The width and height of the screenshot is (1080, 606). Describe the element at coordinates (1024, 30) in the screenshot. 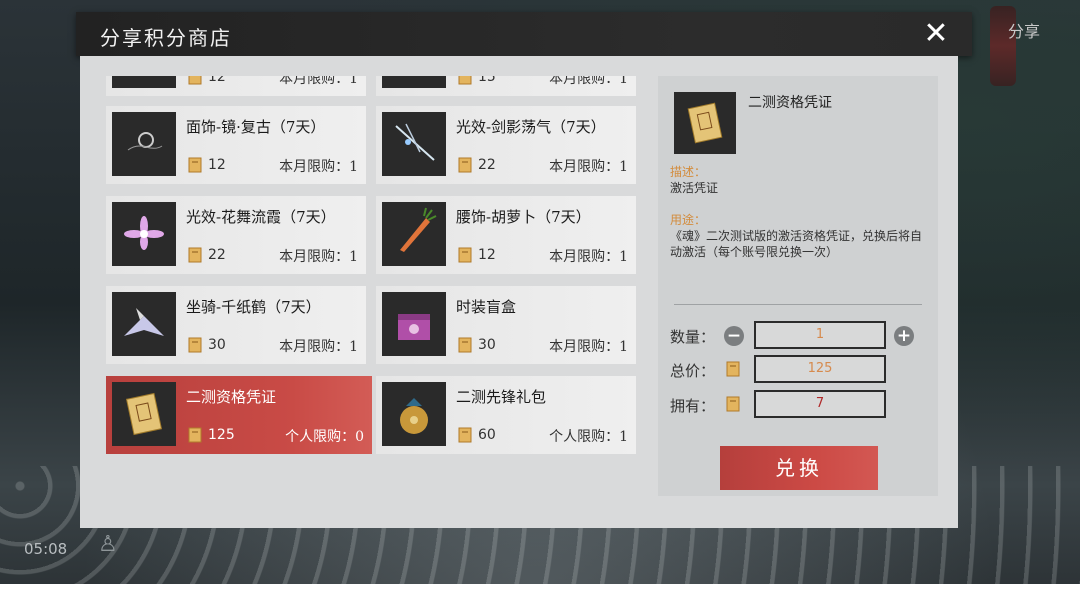

I see `share-corner-label: 分享` at that location.